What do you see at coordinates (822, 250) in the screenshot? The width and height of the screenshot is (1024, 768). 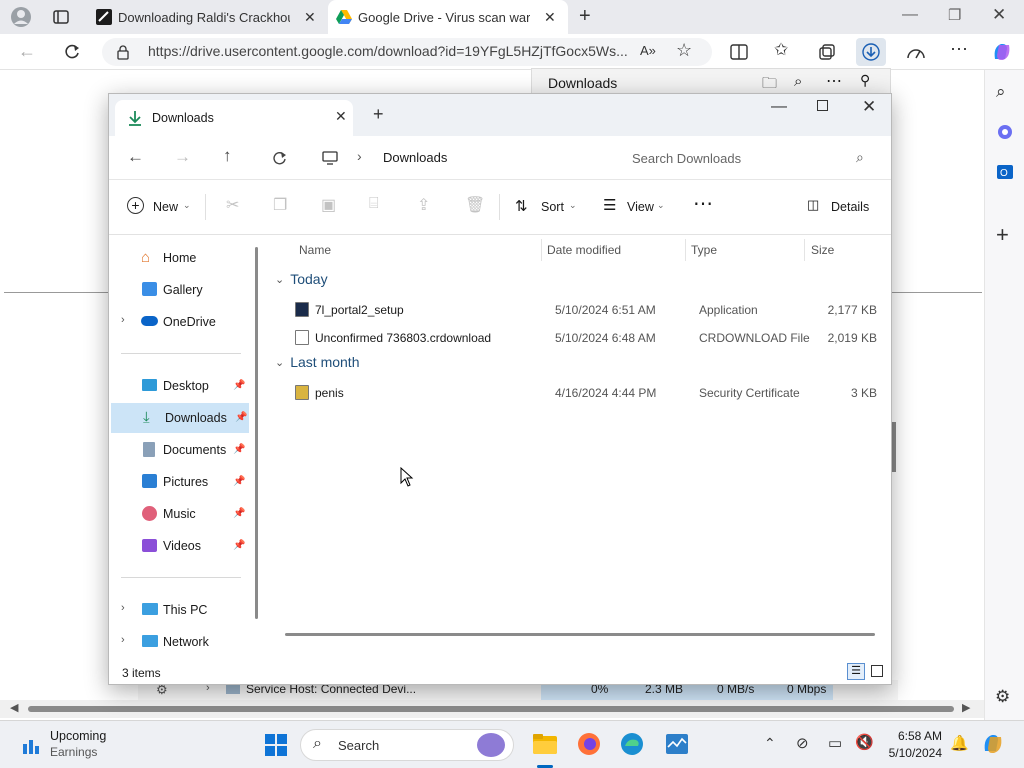 I see `column-header-size: Size` at bounding box center [822, 250].